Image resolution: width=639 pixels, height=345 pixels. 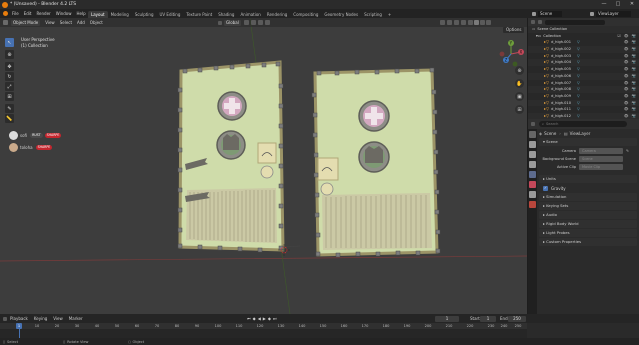 What do you see at coordinates (588, 197) in the screenshot?
I see `simulation-panel-header: ▸ Simulation` at bounding box center [588, 197].